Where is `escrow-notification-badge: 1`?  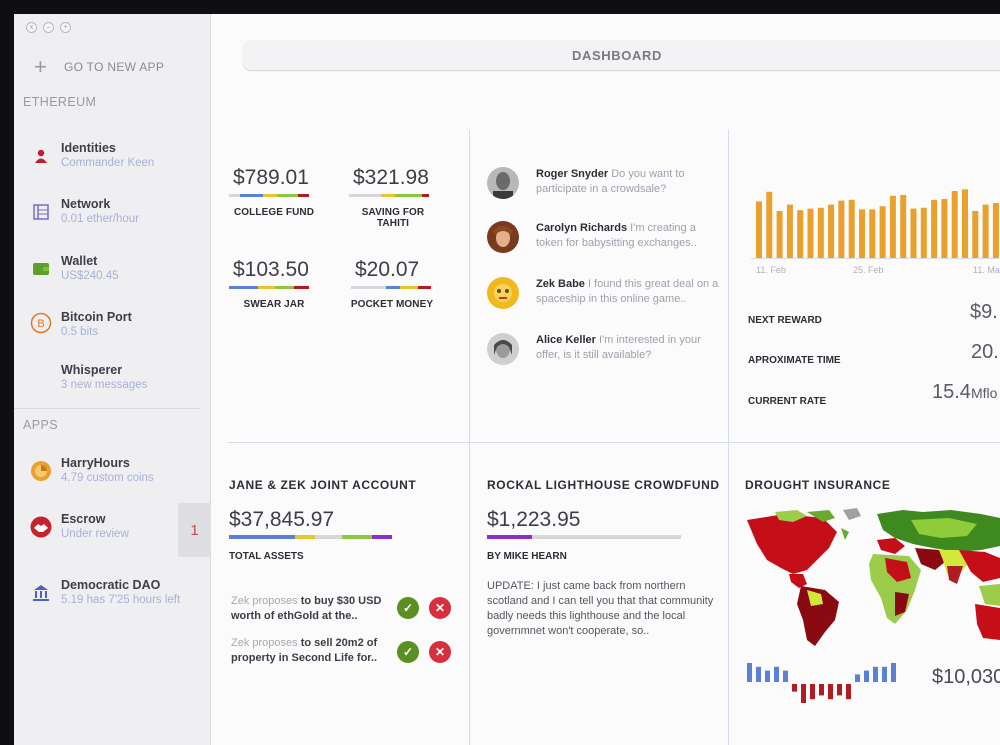 escrow-notification-badge: 1 is located at coordinates (194, 530).